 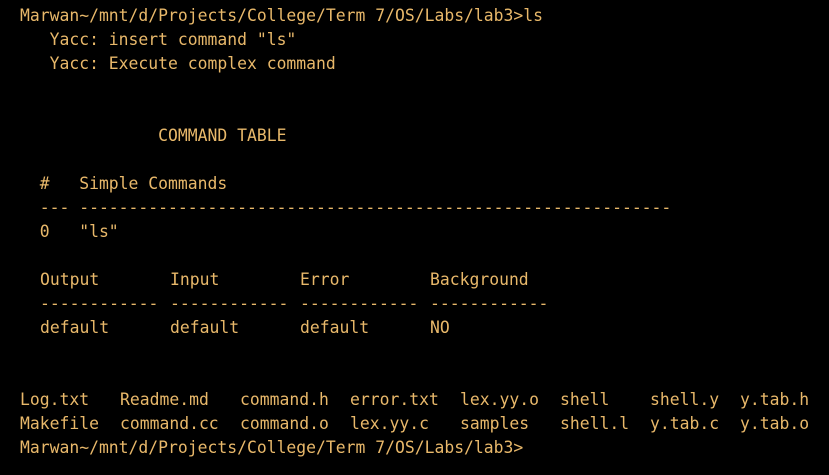 What do you see at coordinates (685, 423) in the screenshot?
I see `ls-entry: y.tab.c` at bounding box center [685, 423].